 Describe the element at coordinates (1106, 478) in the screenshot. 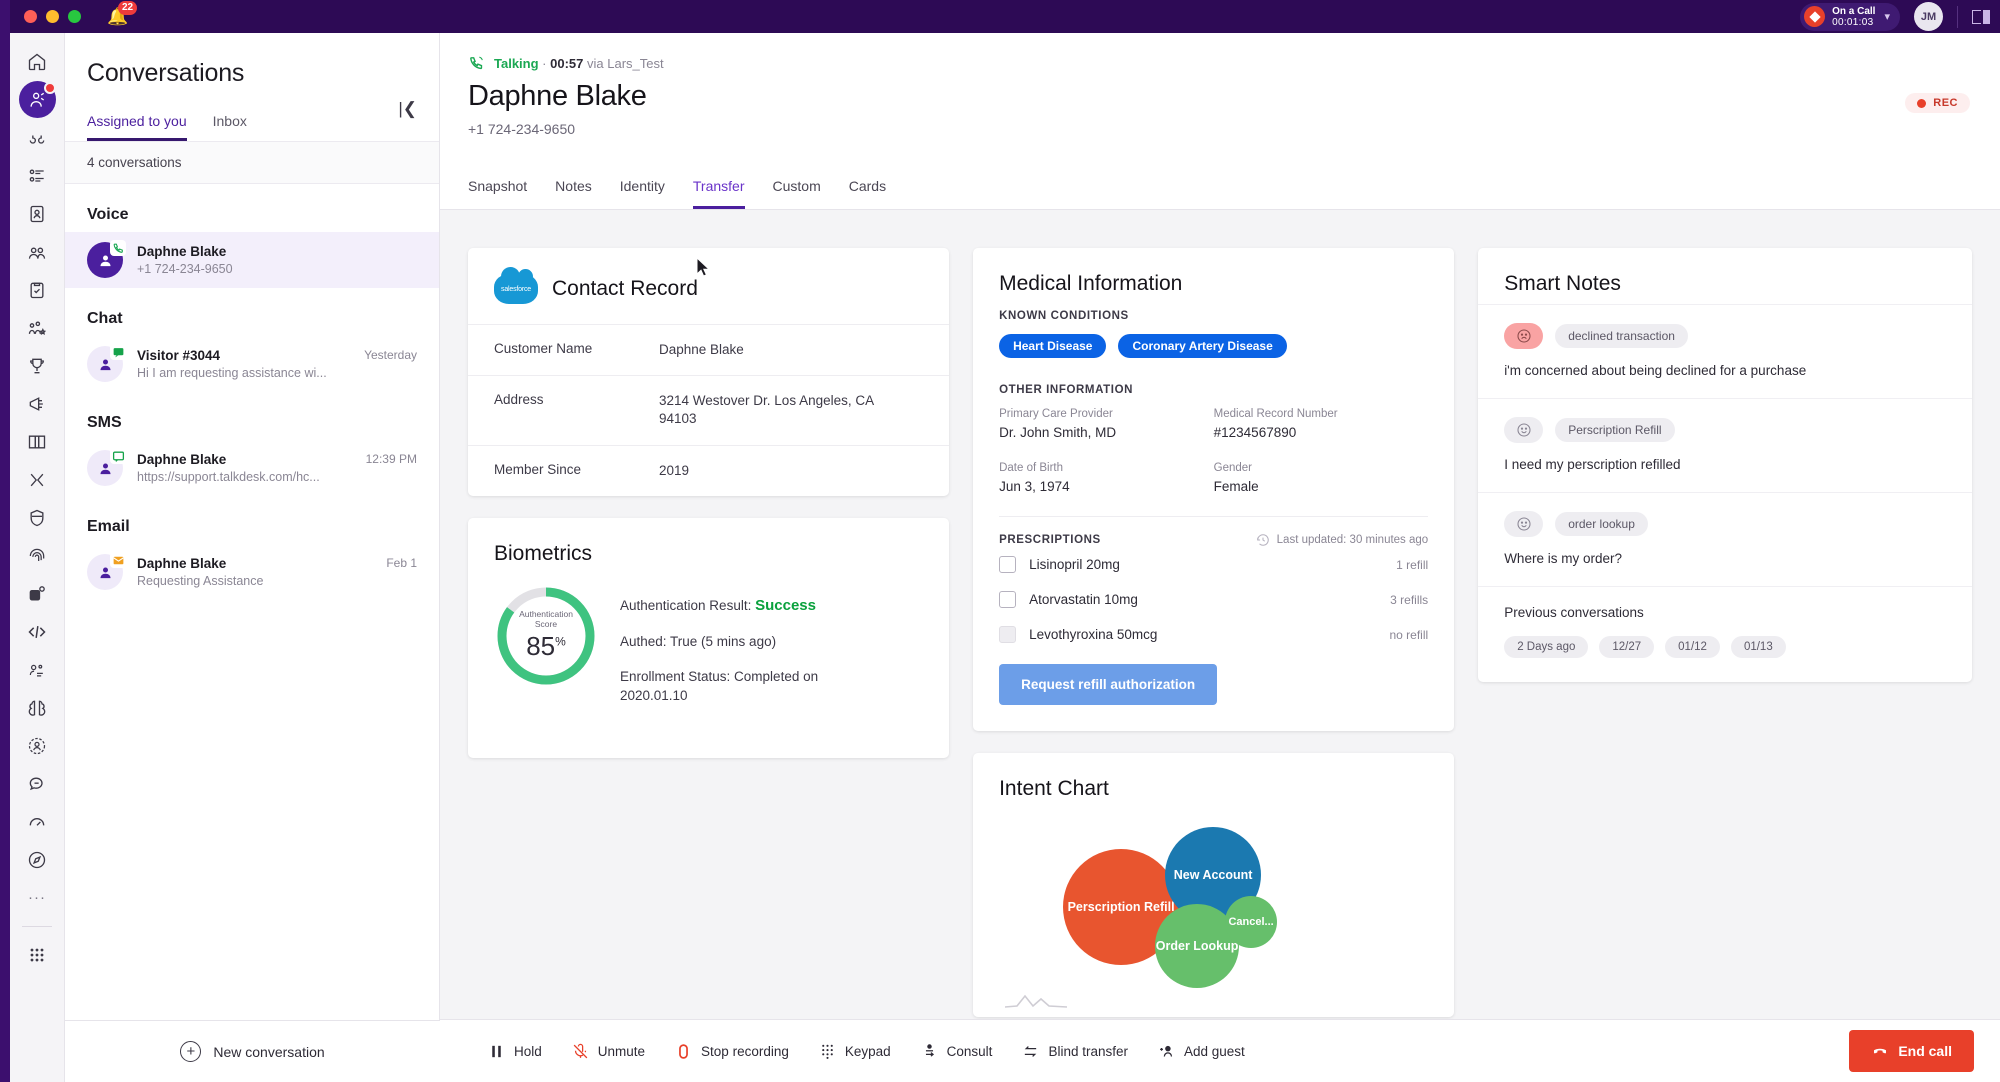

I see `info-cell: Date of Birth Jun 3, 1974` at that location.